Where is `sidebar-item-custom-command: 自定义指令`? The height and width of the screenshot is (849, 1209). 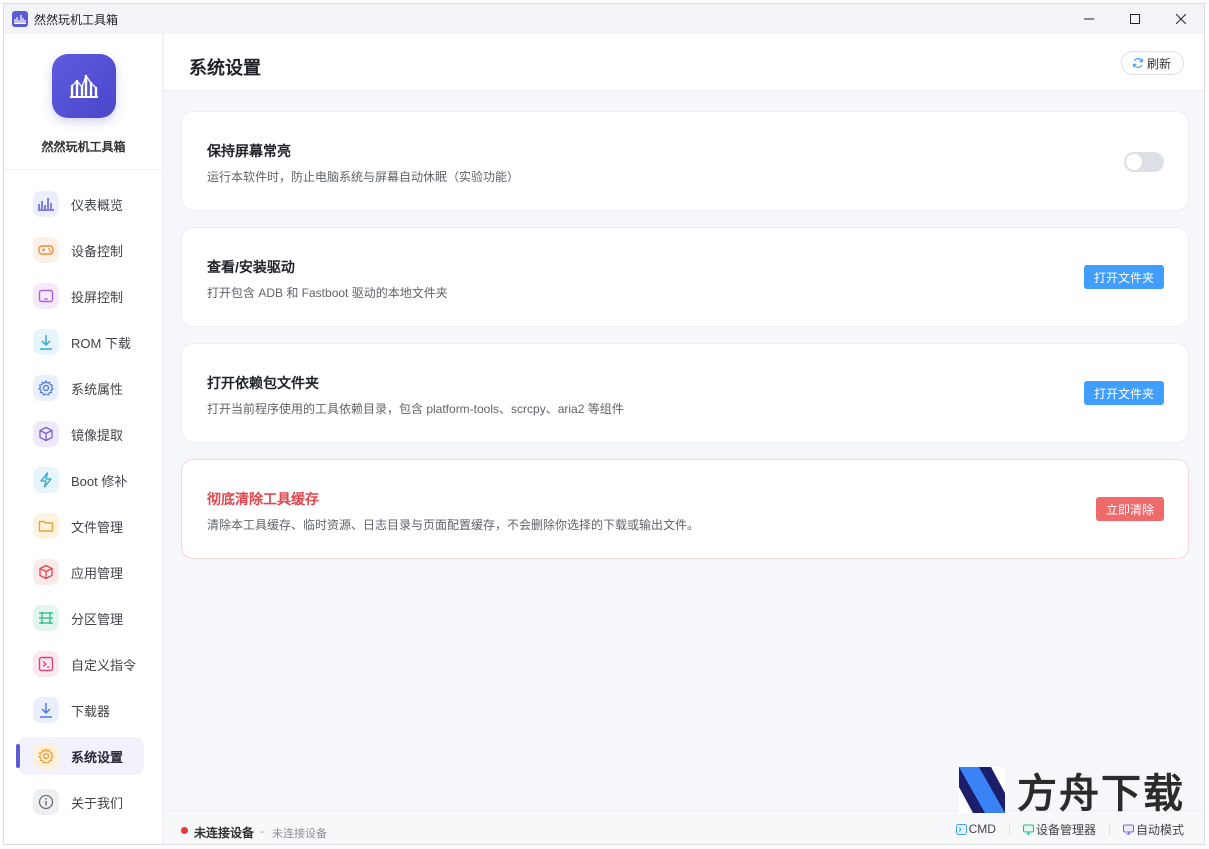
sidebar-item-custom-command: 自定义指令 is located at coordinates (83, 664).